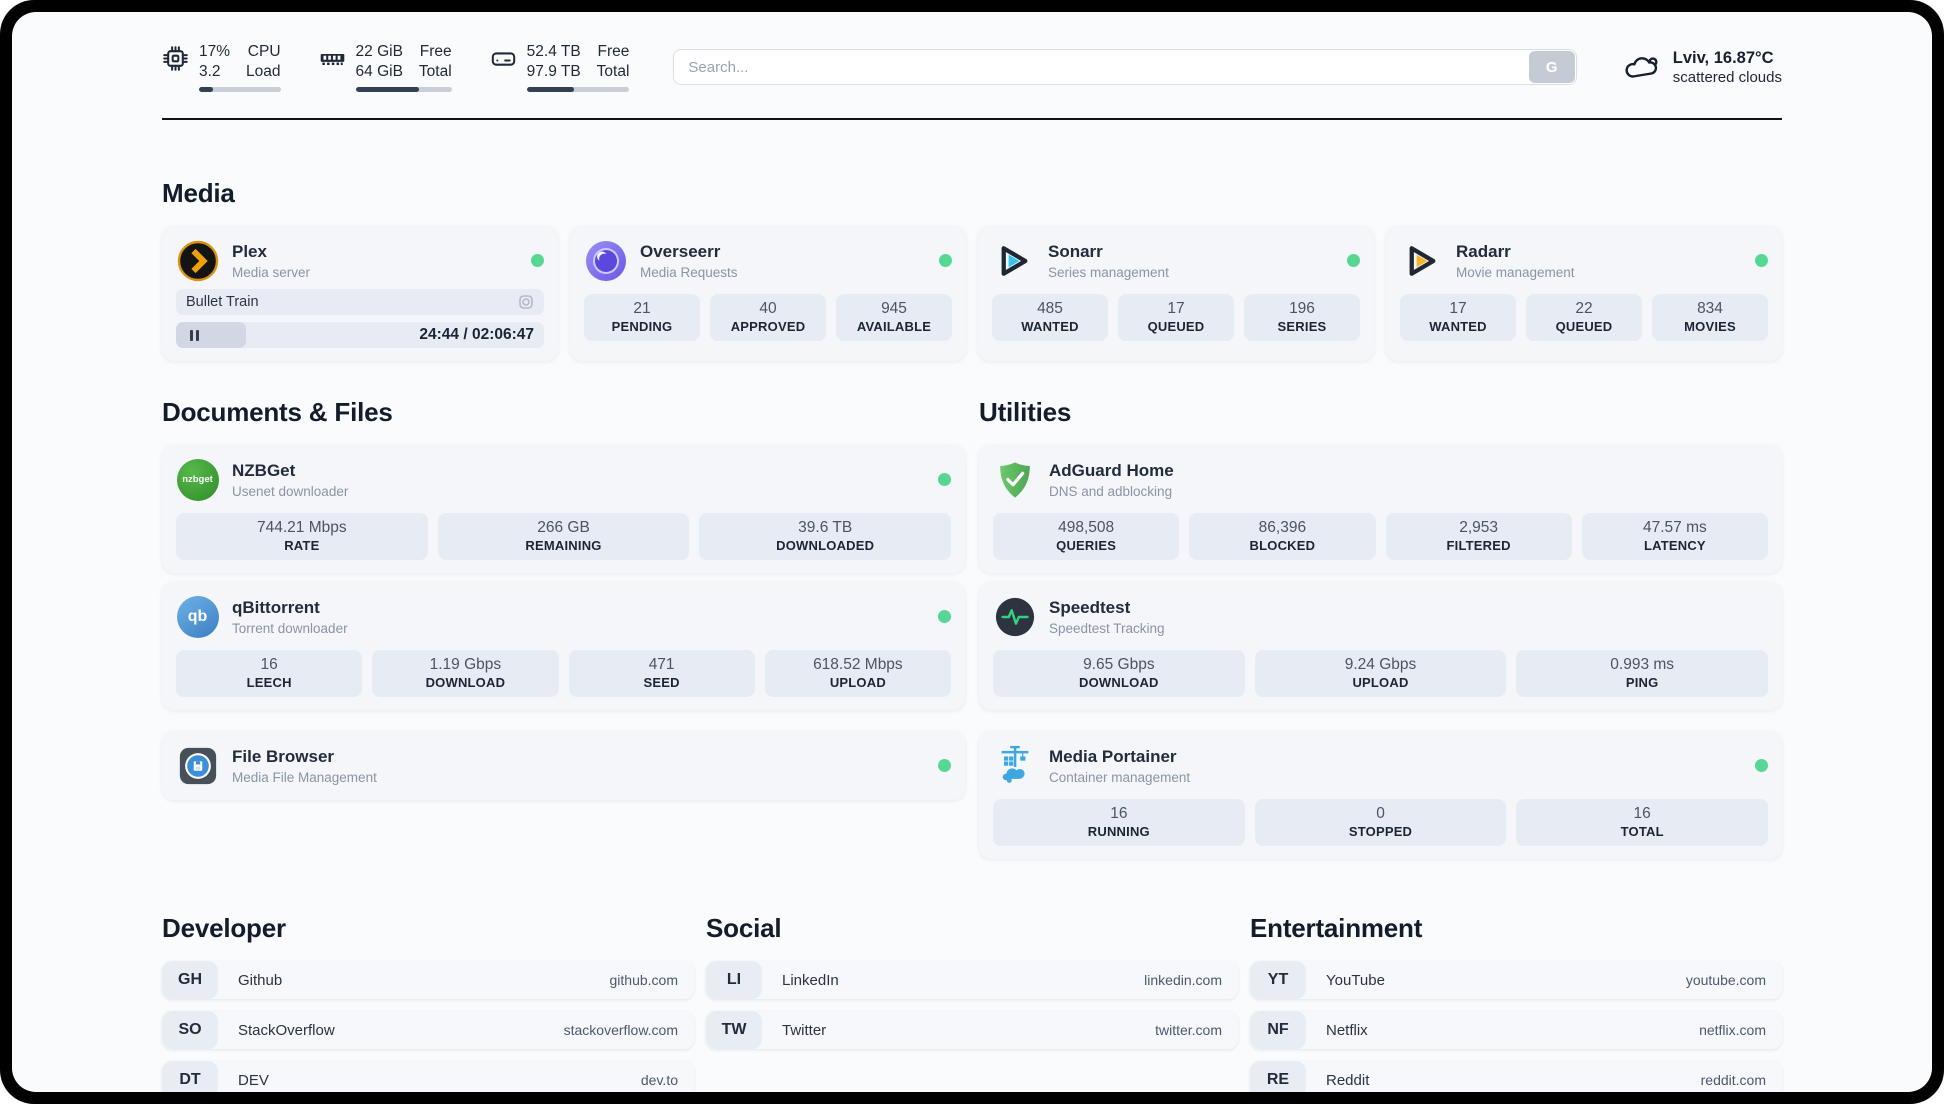  I want to click on link-dev: DT DEV dev.to, so click(428, 1076).